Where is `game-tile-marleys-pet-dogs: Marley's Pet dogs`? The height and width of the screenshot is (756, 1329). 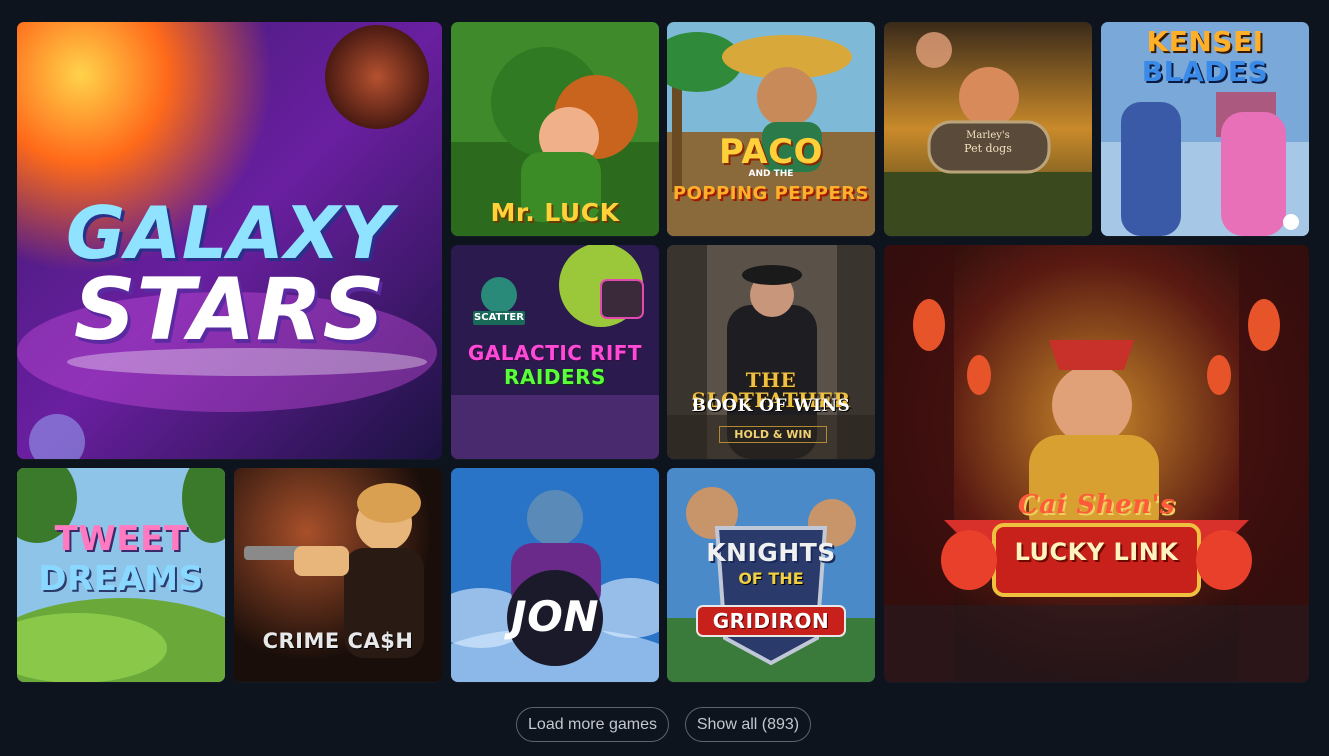 game-tile-marleys-pet-dogs: Marley's Pet dogs is located at coordinates (988, 129).